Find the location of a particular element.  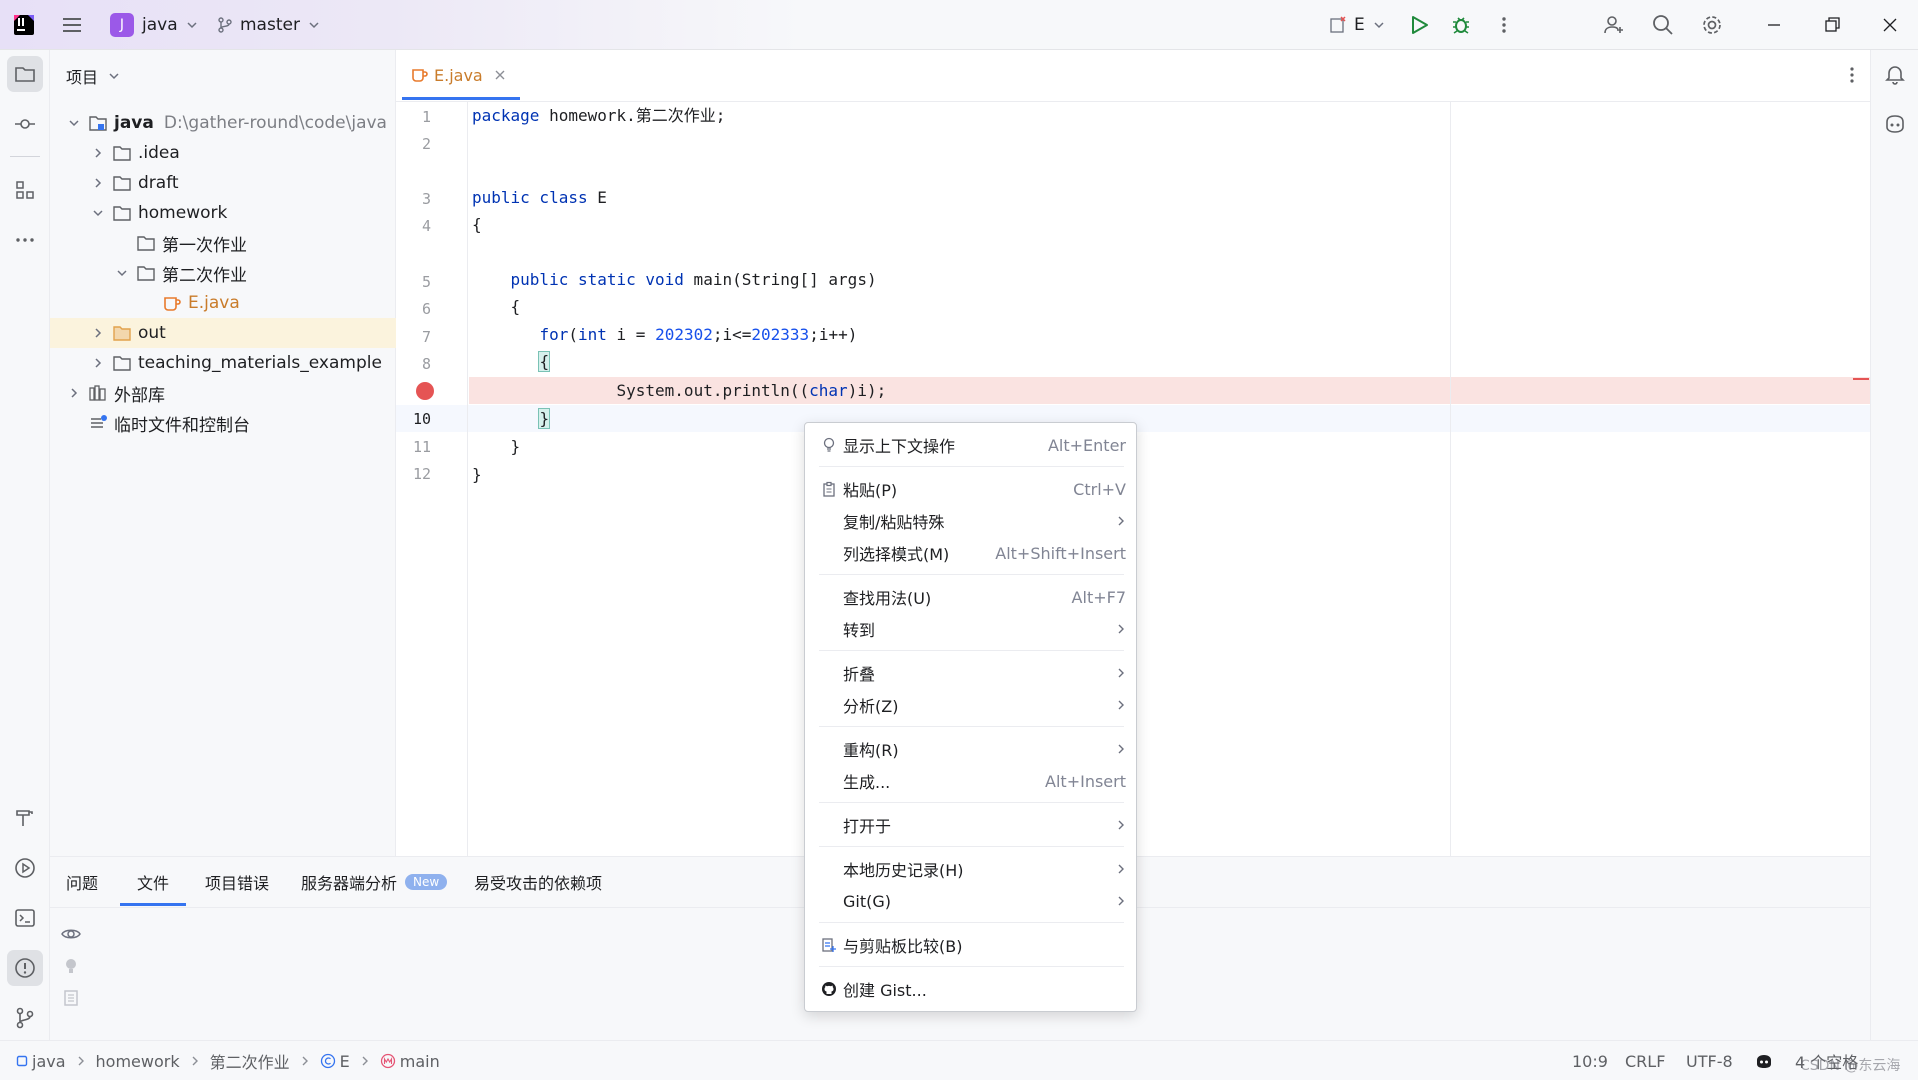

editor-tab-e-java: E.java is located at coordinates (458, 75).